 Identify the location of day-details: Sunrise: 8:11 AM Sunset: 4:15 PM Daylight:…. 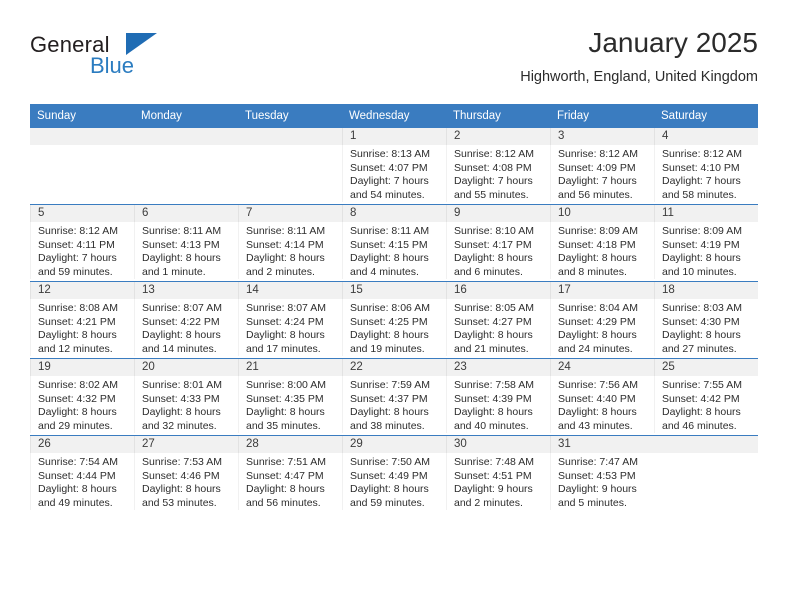
(394, 251).